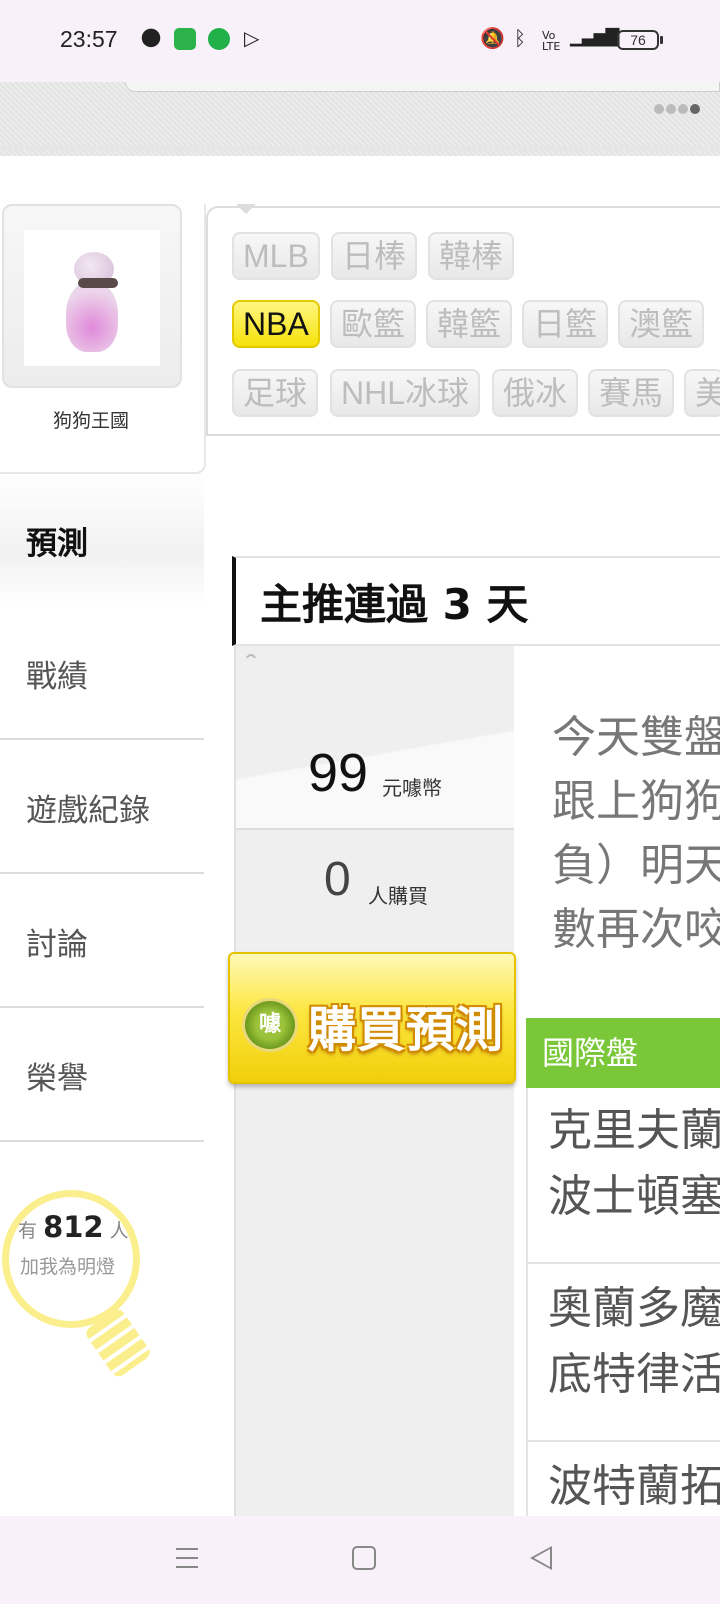 This screenshot has height=1604, width=720. I want to click on tab-nhl: NHL冰球, so click(405, 393).